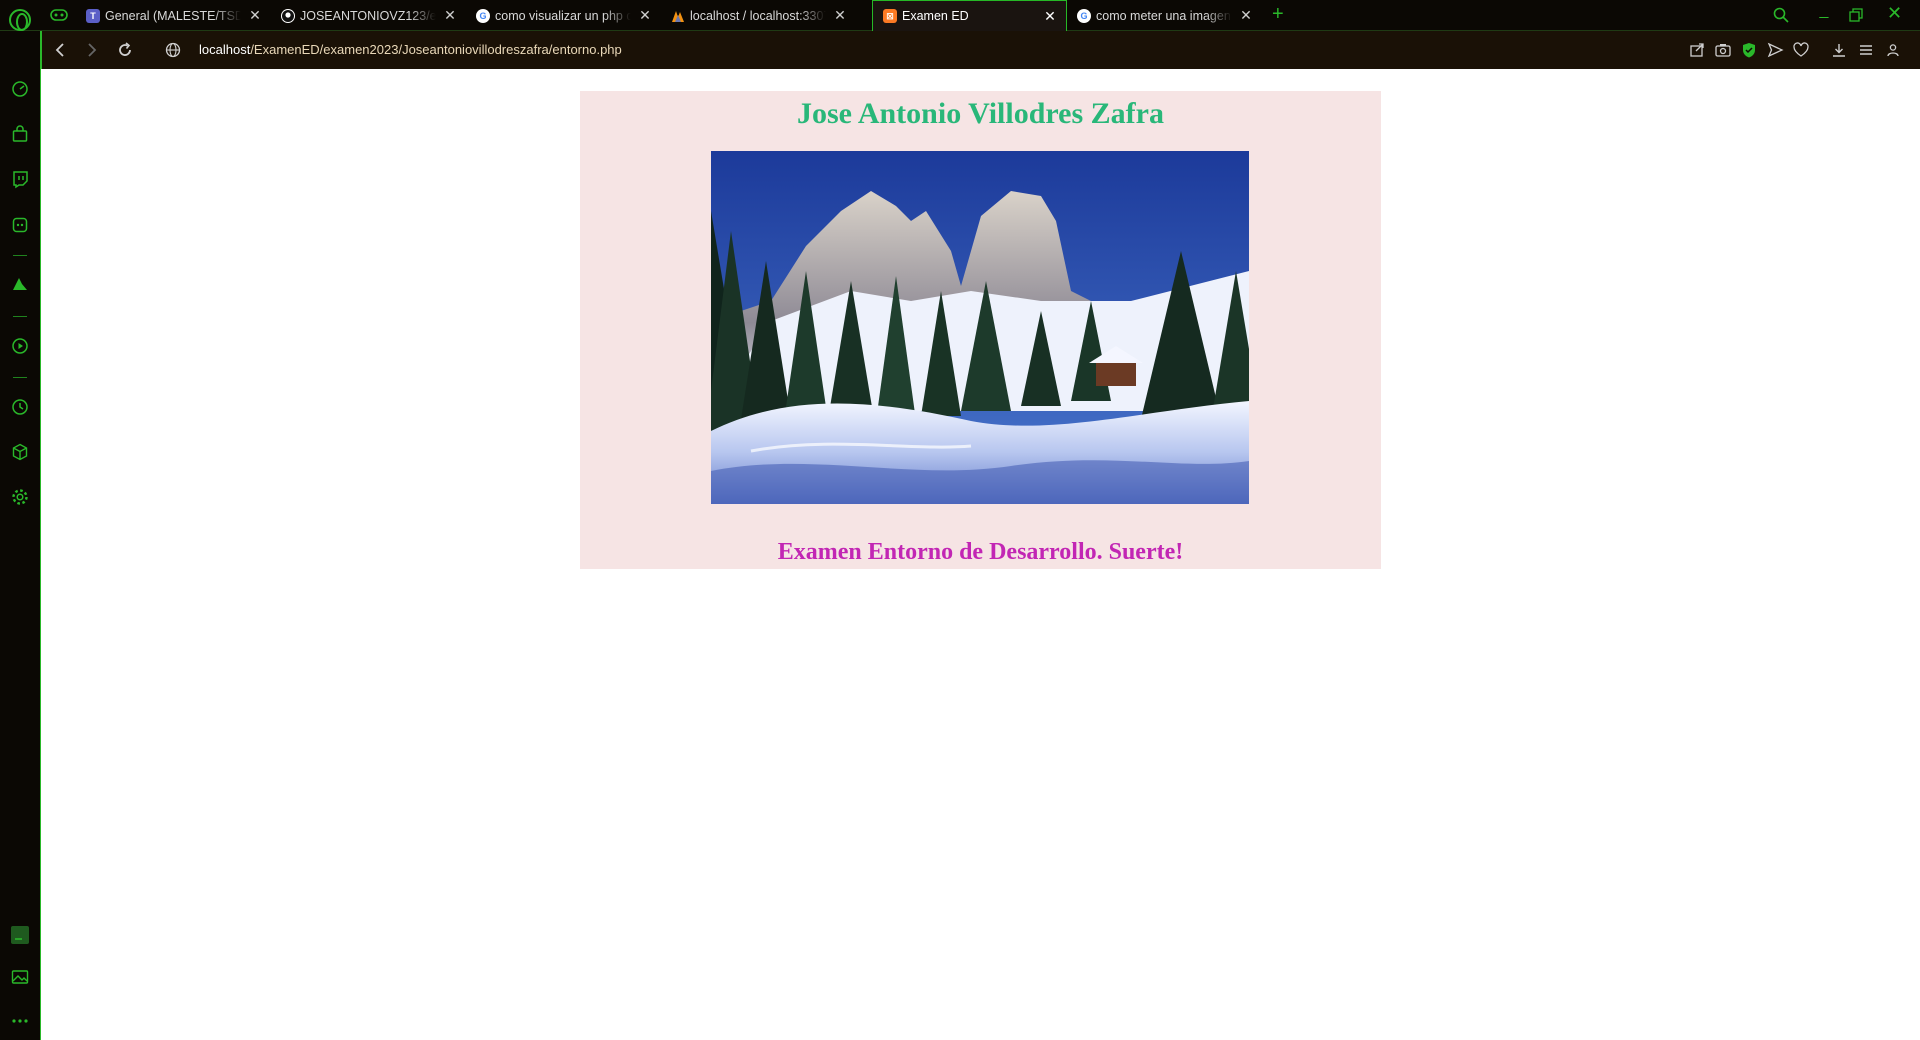 The height and width of the screenshot is (1040, 1920). What do you see at coordinates (1697, 50) in the screenshot?
I see `share-icon` at bounding box center [1697, 50].